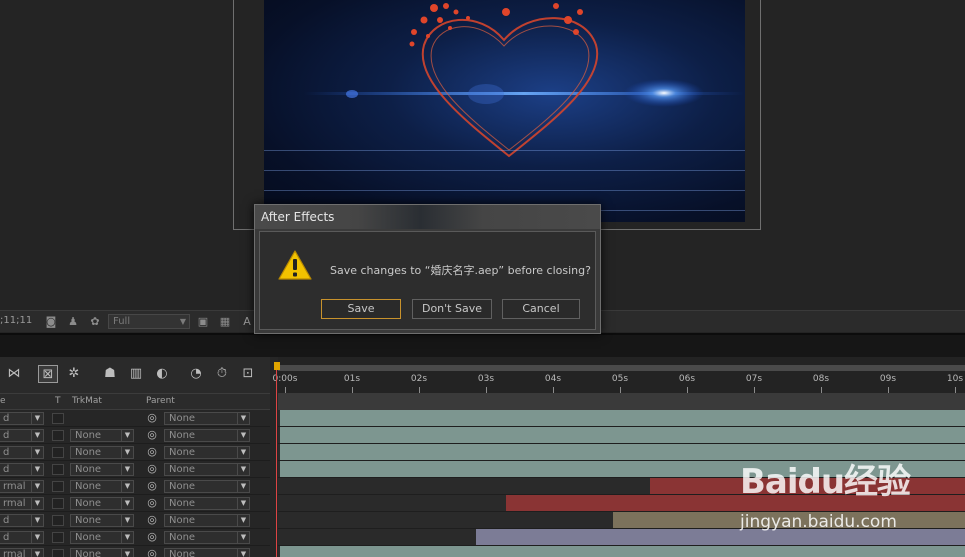 Image resolution: width=965 pixels, height=557 pixels. Describe the element at coordinates (16, 320) in the screenshot. I see `current-timecode: ;11;11` at that location.